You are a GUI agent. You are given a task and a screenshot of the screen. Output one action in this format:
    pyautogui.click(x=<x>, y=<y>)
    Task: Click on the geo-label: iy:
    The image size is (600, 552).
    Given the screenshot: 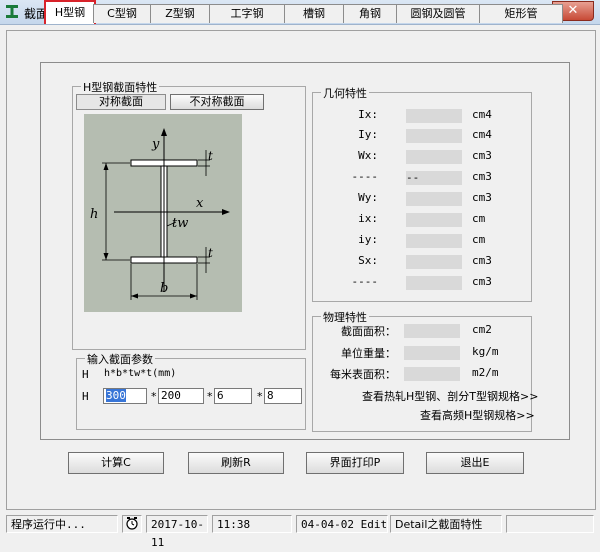 What is the action you would take?
    pyautogui.click(x=368, y=239)
    